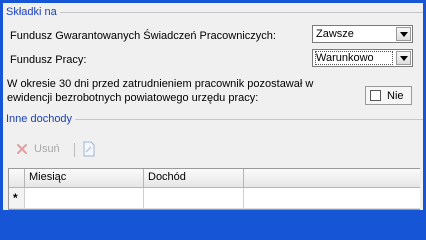 This screenshot has width=426, height=240. Describe the element at coordinates (395, 96) in the screenshot. I see `unemployed-checkbox-label: Nie` at that location.